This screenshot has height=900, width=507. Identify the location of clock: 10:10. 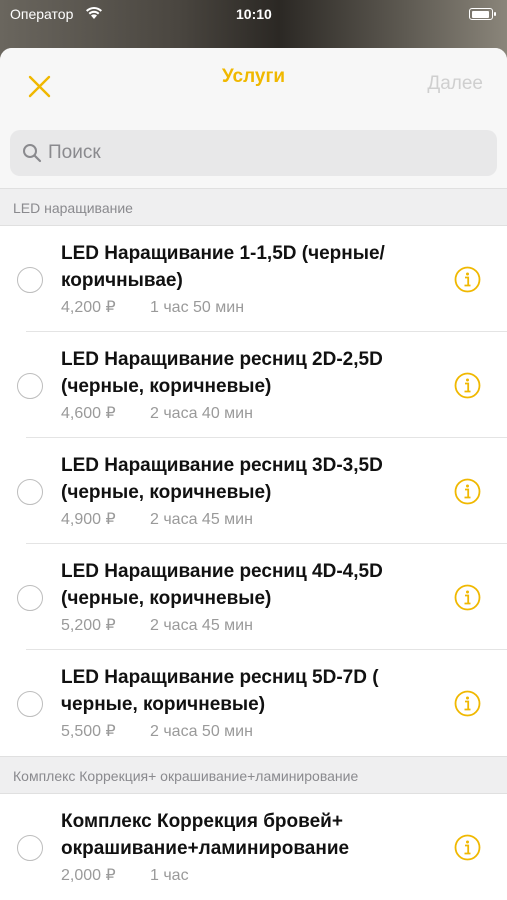
(254, 14).